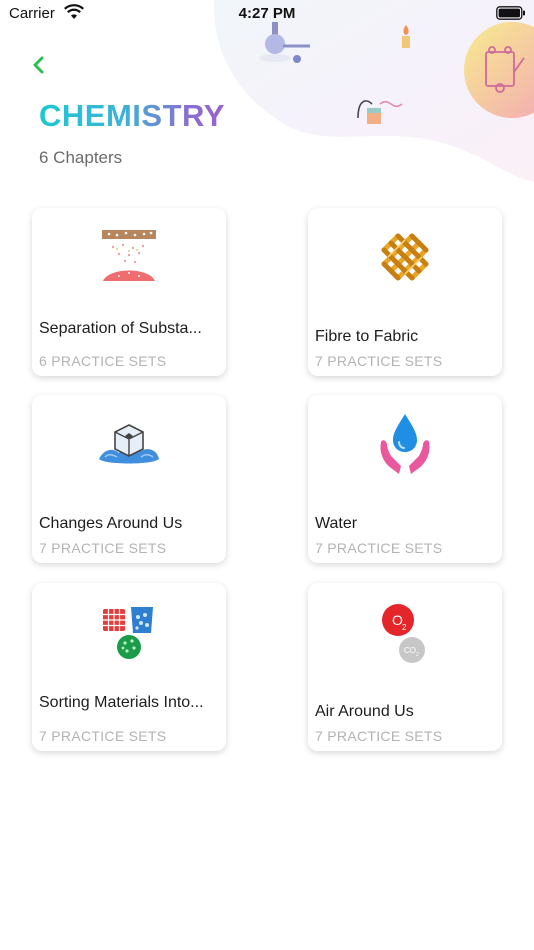 The width and height of the screenshot is (534, 950). Describe the element at coordinates (405, 444) in the screenshot. I see `water-drop-hands-icon` at that location.